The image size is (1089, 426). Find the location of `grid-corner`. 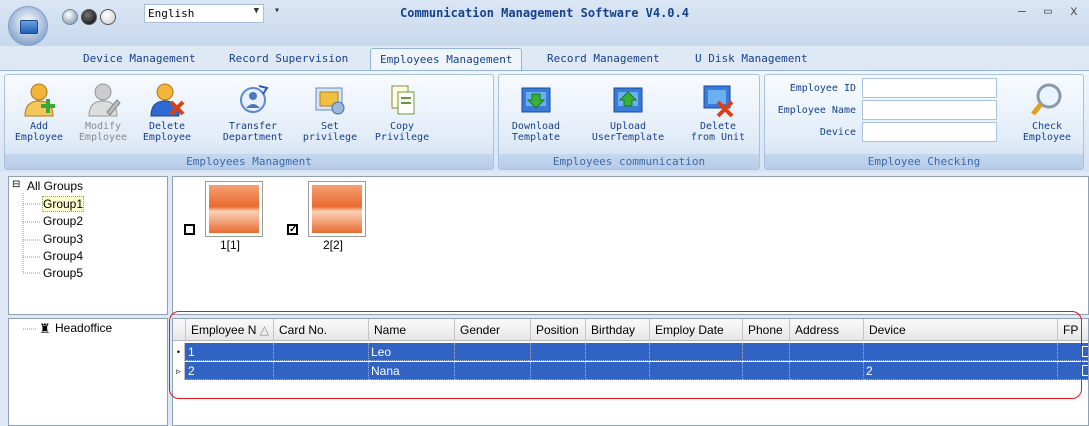

grid-corner is located at coordinates (179, 330).